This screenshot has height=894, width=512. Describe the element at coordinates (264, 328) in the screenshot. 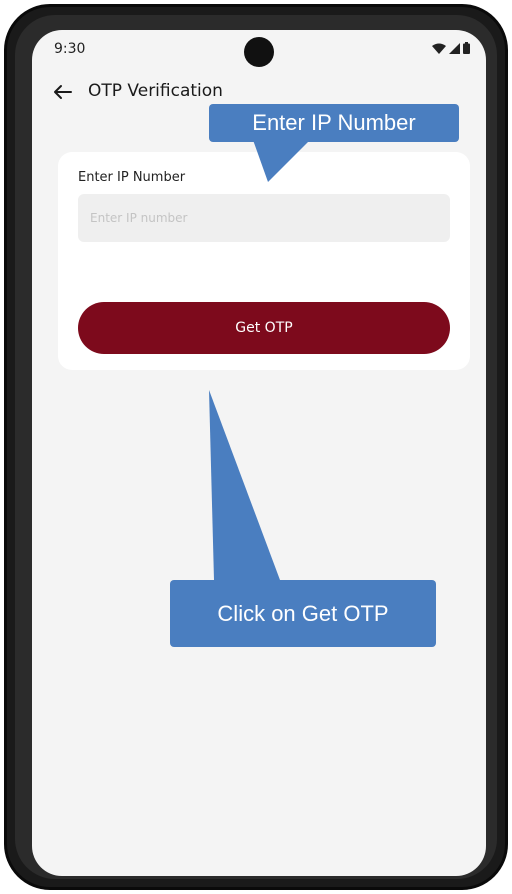

I see `get-otp-button: Get OTP` at that location.